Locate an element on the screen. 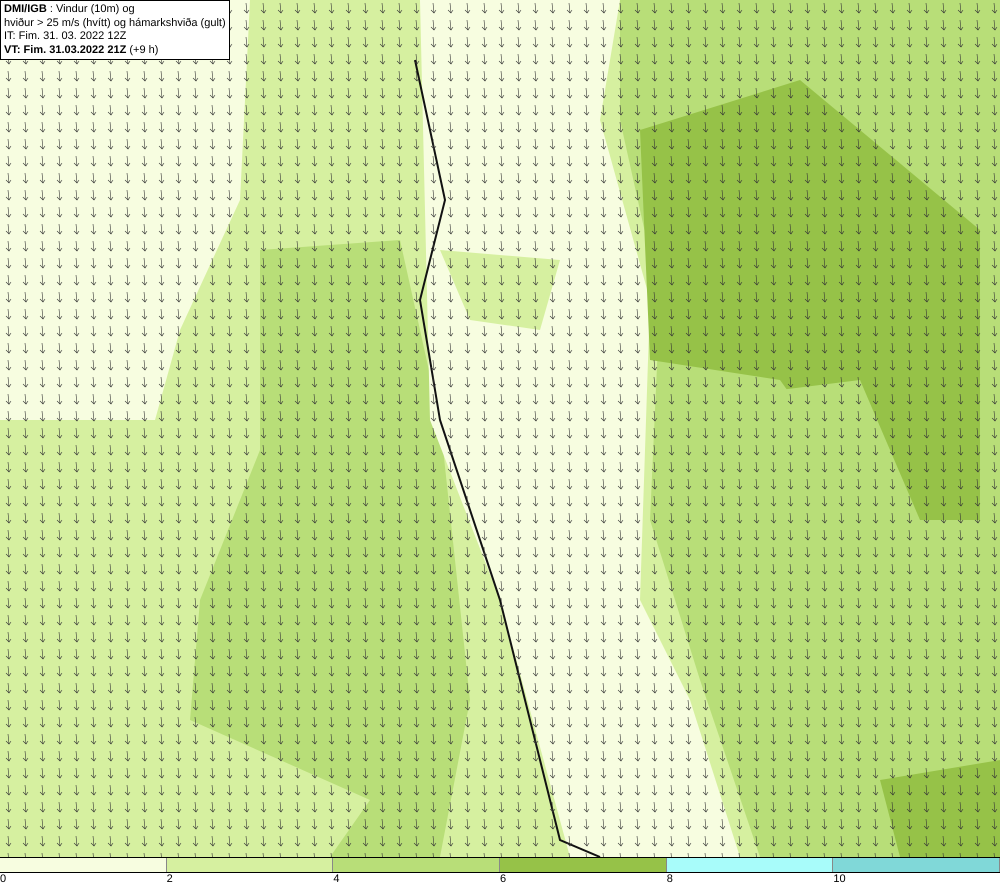 The width and height of the screenshot is (1000, 887). info-text: DMI/IGB : Vindur (10m) og is located at coordinates (70, 9).